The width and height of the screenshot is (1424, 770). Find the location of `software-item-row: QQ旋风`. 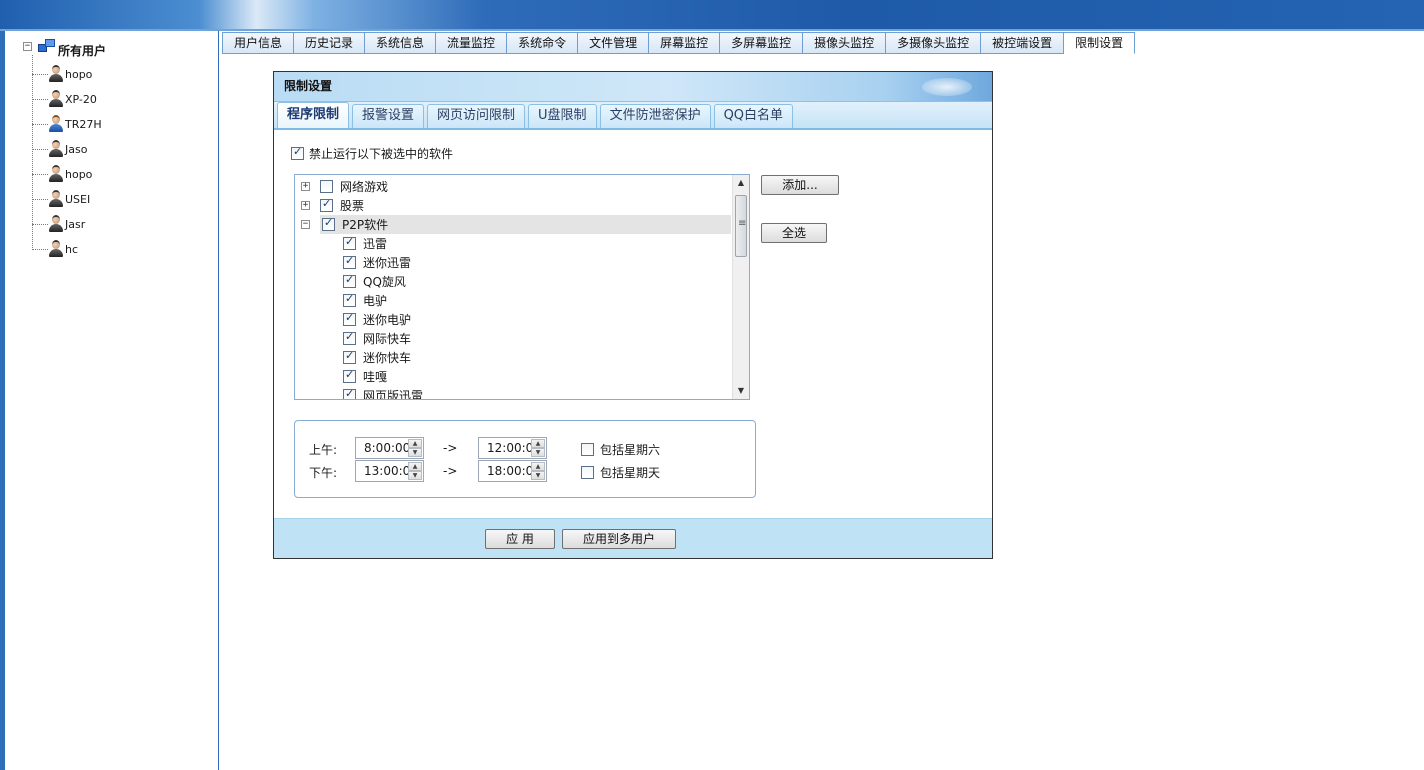

software-item-row: QQ旋风 is located at coordinates (374, 281).